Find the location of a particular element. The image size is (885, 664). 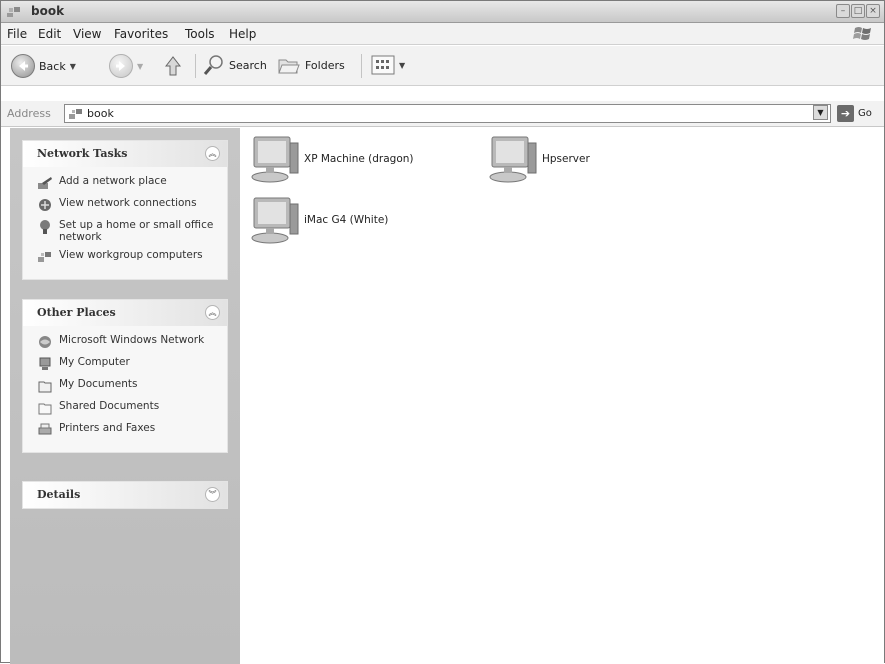

address-input: book is located at coordinates (447, 113).